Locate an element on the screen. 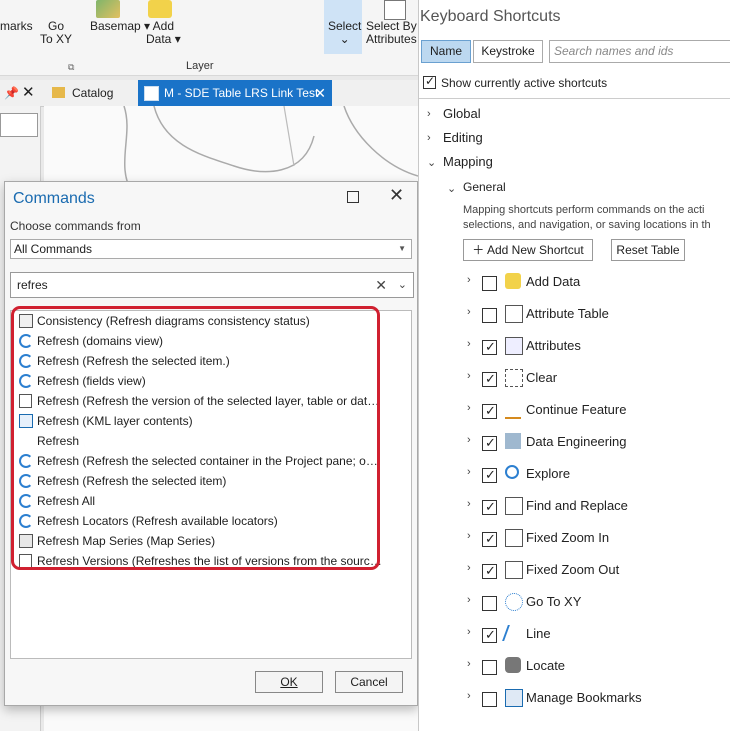 This screenshot has width=730, height=731. chevron-down-icon: ⌄ is located at coordinates (402, 285).